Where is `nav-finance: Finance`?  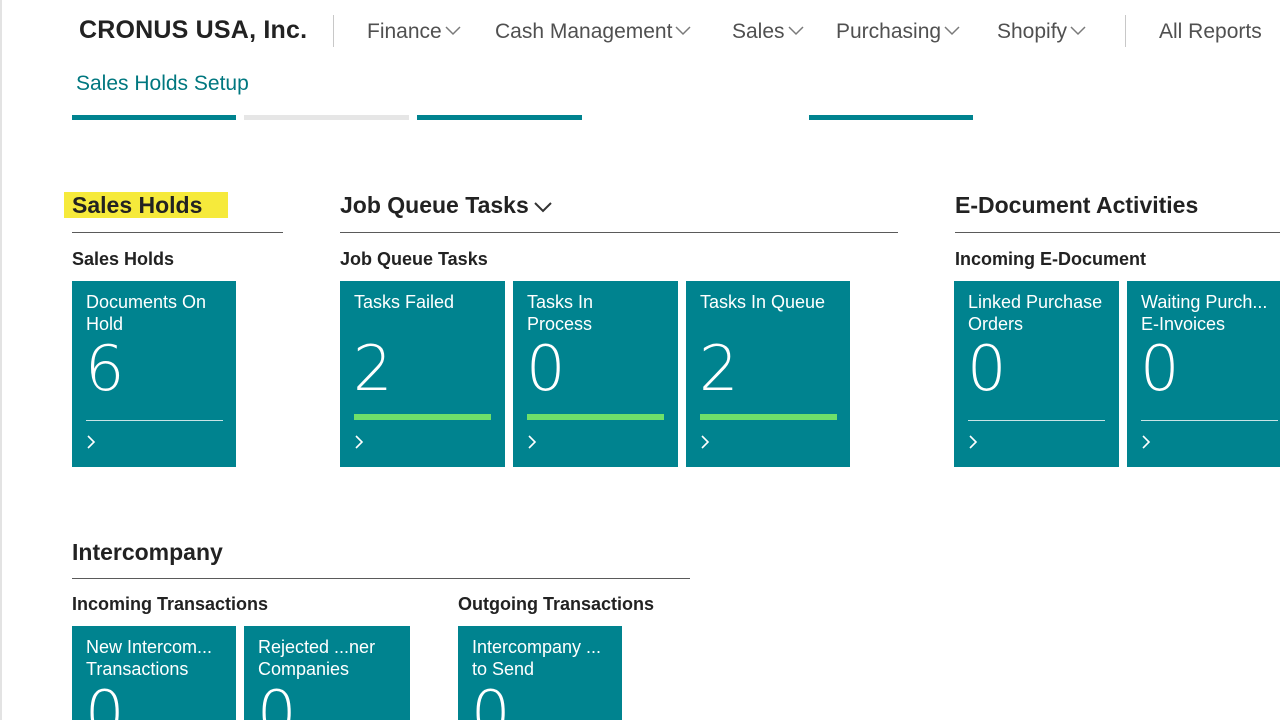 nav-finance: Finance is located at coordinates (414, 32).